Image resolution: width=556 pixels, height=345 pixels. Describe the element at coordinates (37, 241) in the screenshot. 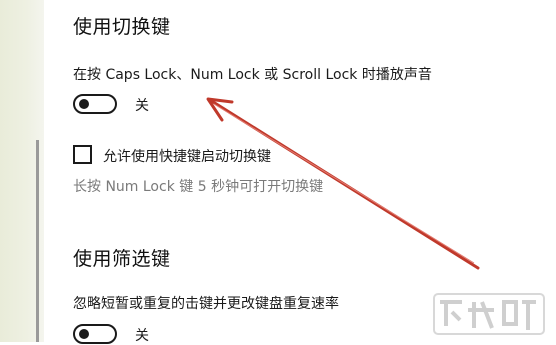

I see `scrollbar` at that location.